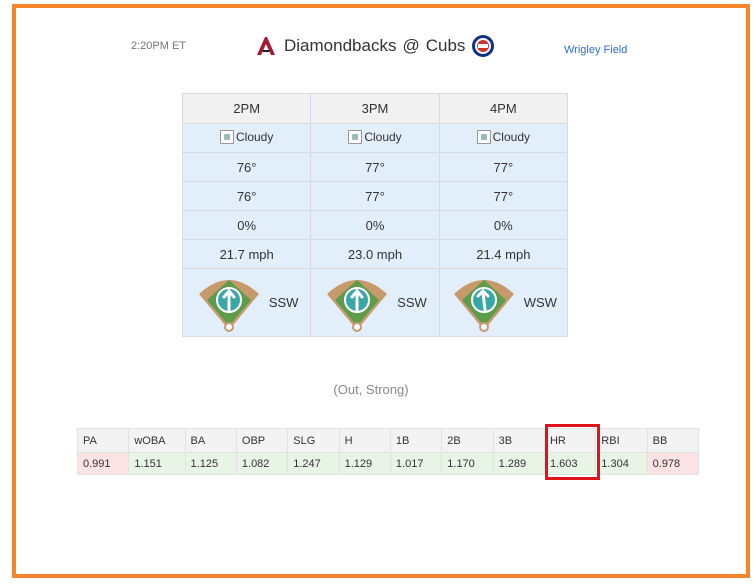  I want to click on wind-speed: 23.0 mph, so click(375, 254).